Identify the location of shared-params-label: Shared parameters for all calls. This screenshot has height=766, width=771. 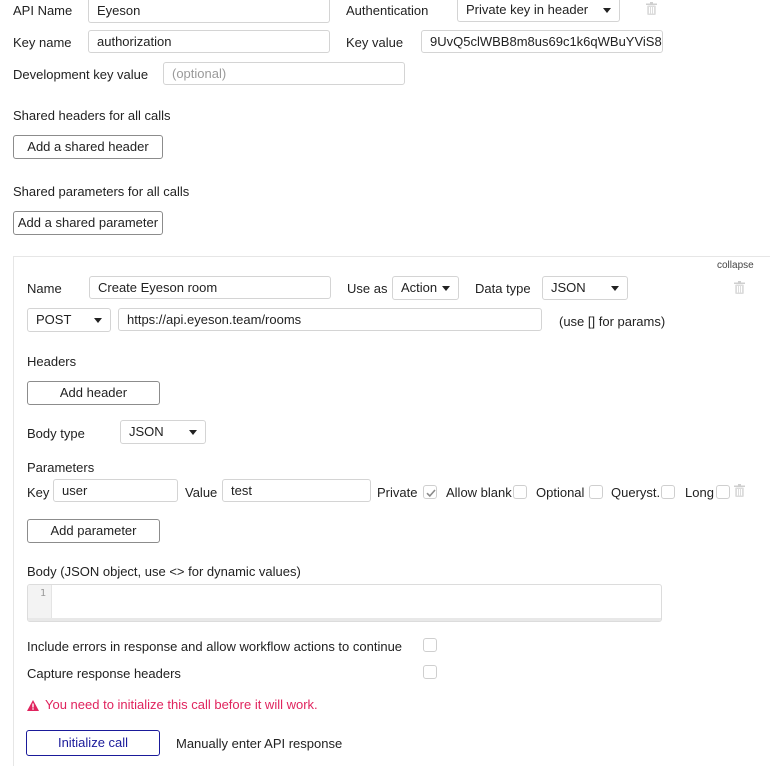
(101, 191).